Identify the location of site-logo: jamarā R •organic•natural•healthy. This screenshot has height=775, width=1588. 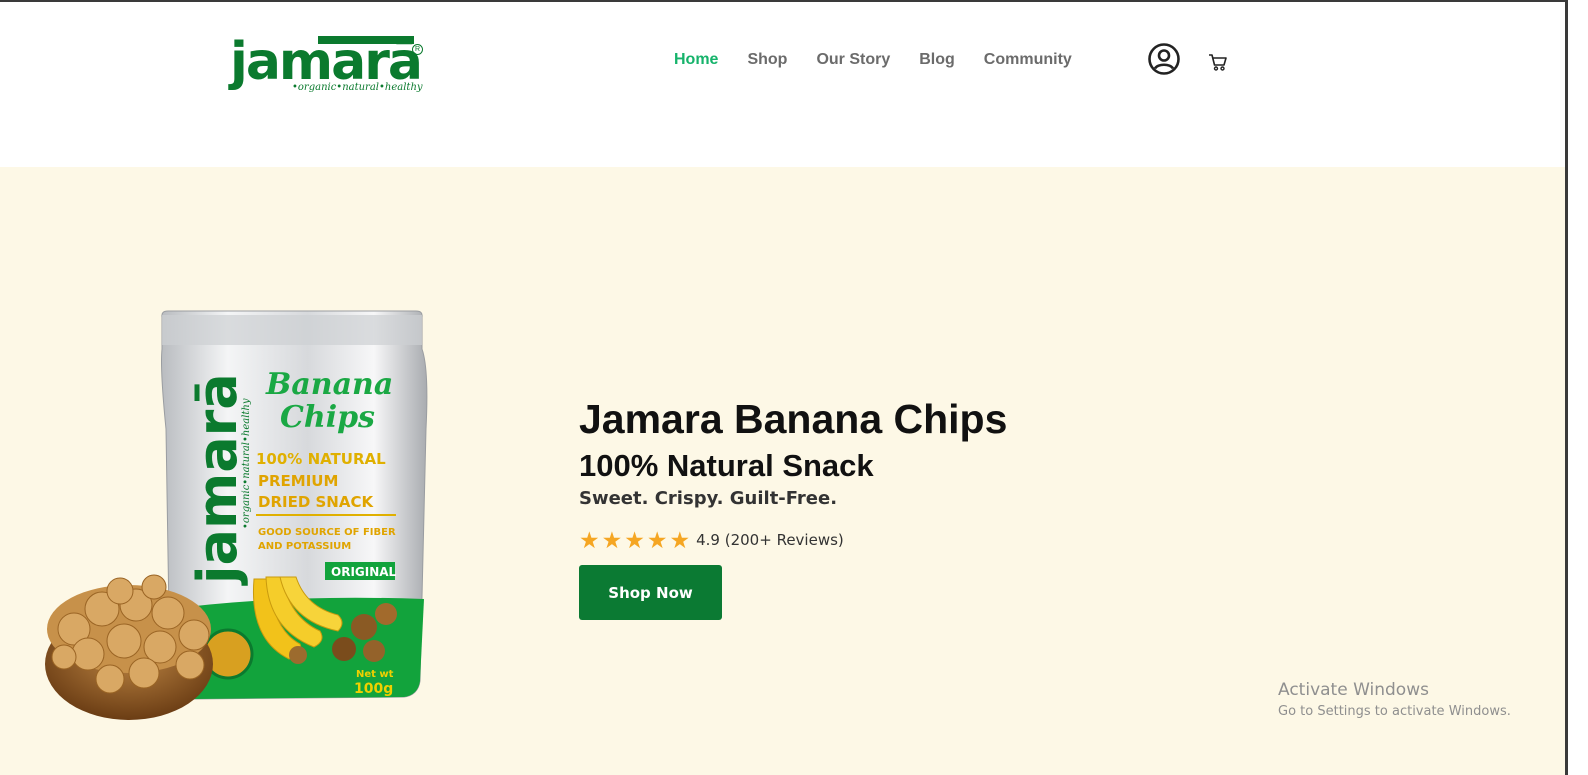
(330, 67).